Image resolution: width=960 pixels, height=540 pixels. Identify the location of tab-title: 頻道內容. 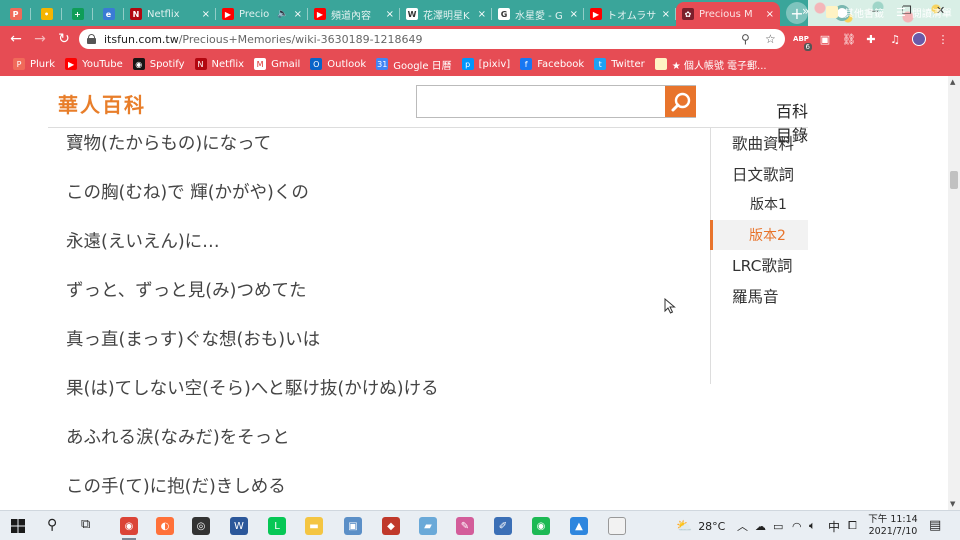
(351, 16).